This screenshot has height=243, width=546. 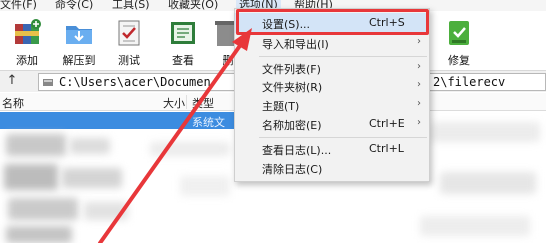 What do you see at coordinates (118, 120) in the screenshot?
I see `selected-row: 系统文` at bounding box center [118, 120].